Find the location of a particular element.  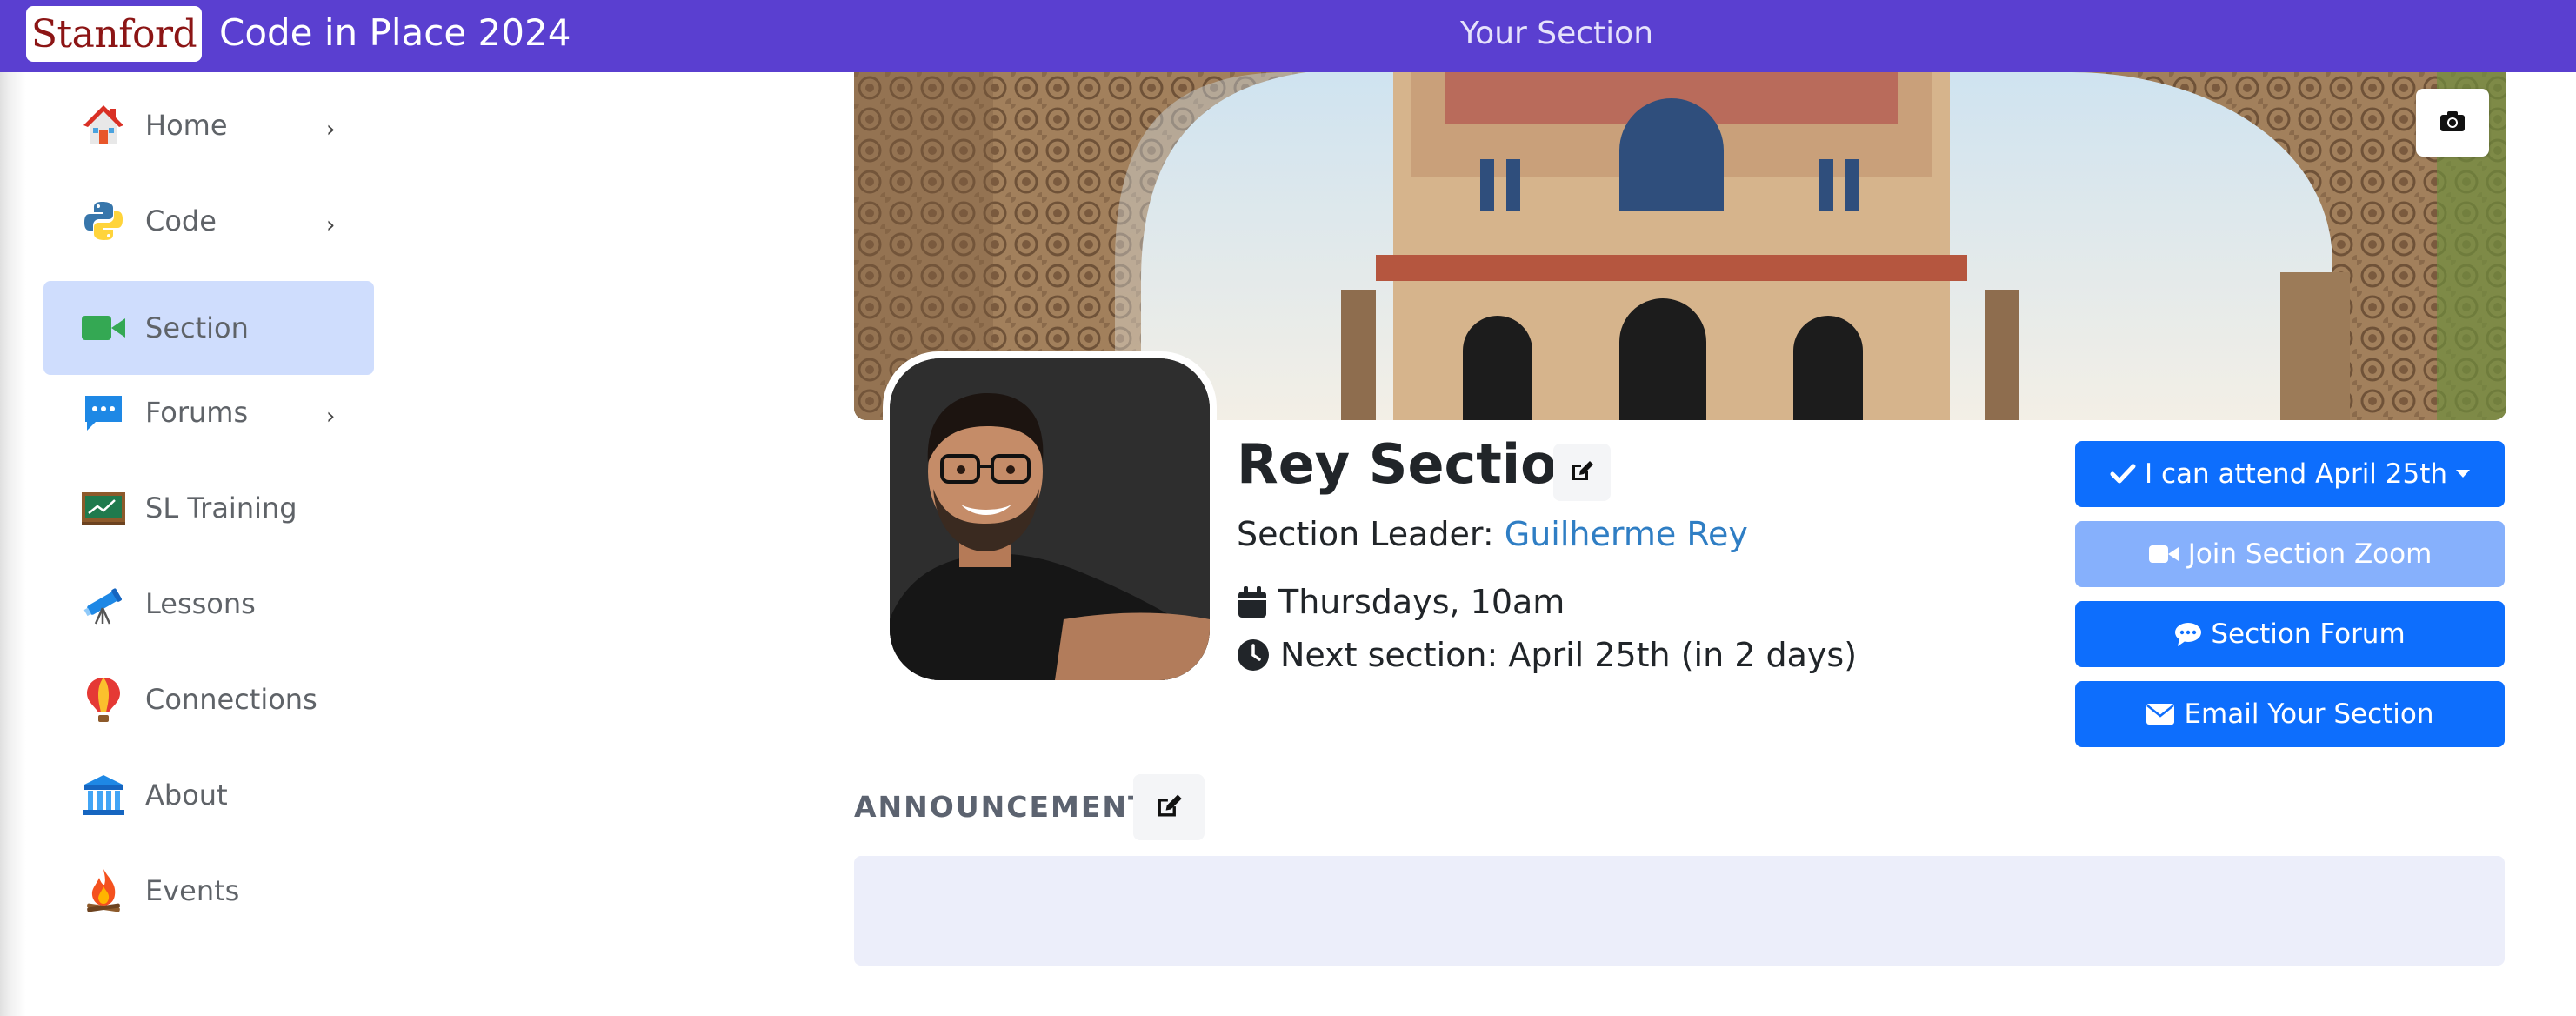

sidebar-item-label: About is located at coordinates (186, 795).